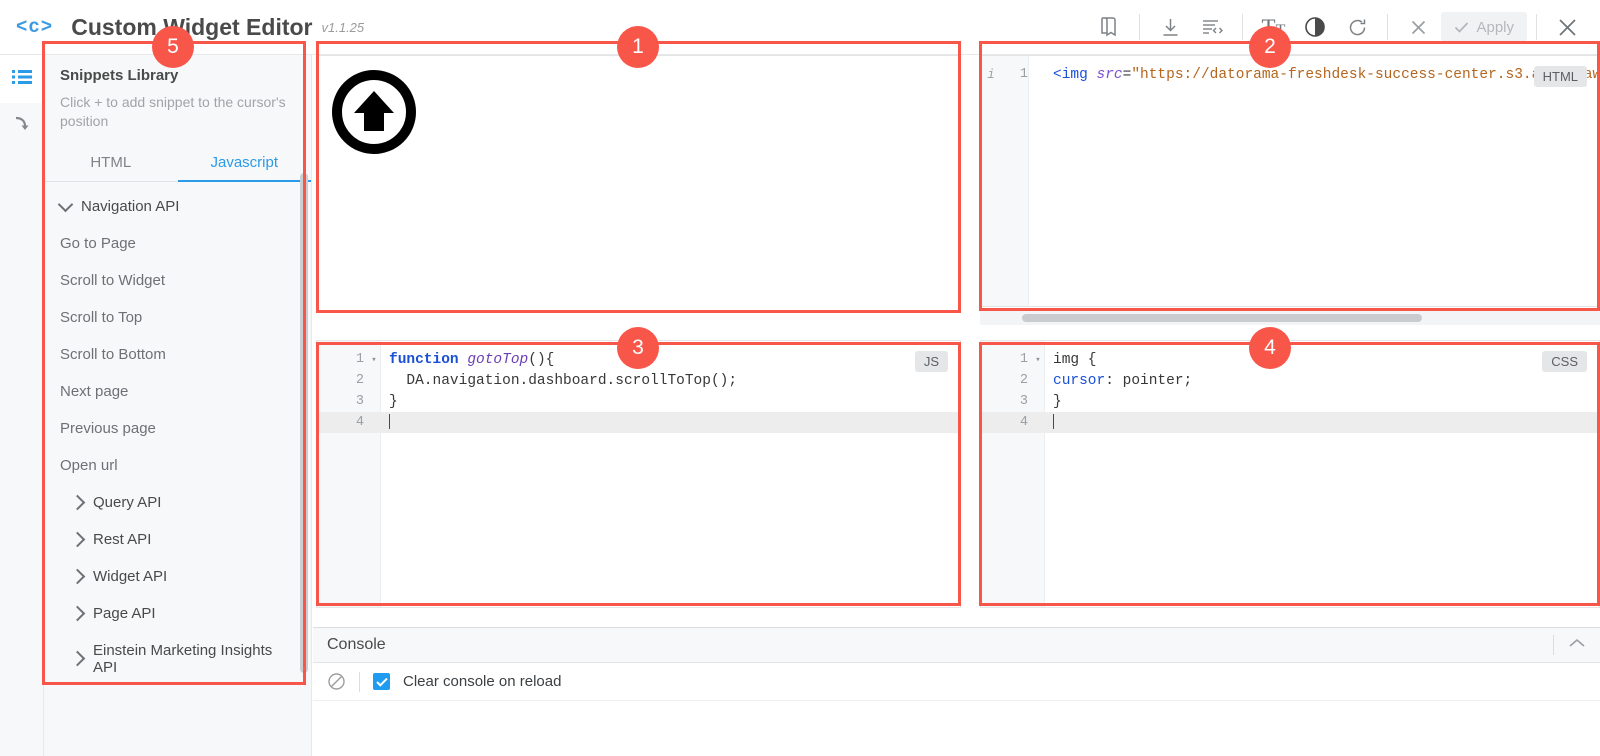 The image size is (1600, 756). Describe the element at coordinates (381, 681) in the screenshot. I see `clear-console-on-reload-checkbox` at that location.